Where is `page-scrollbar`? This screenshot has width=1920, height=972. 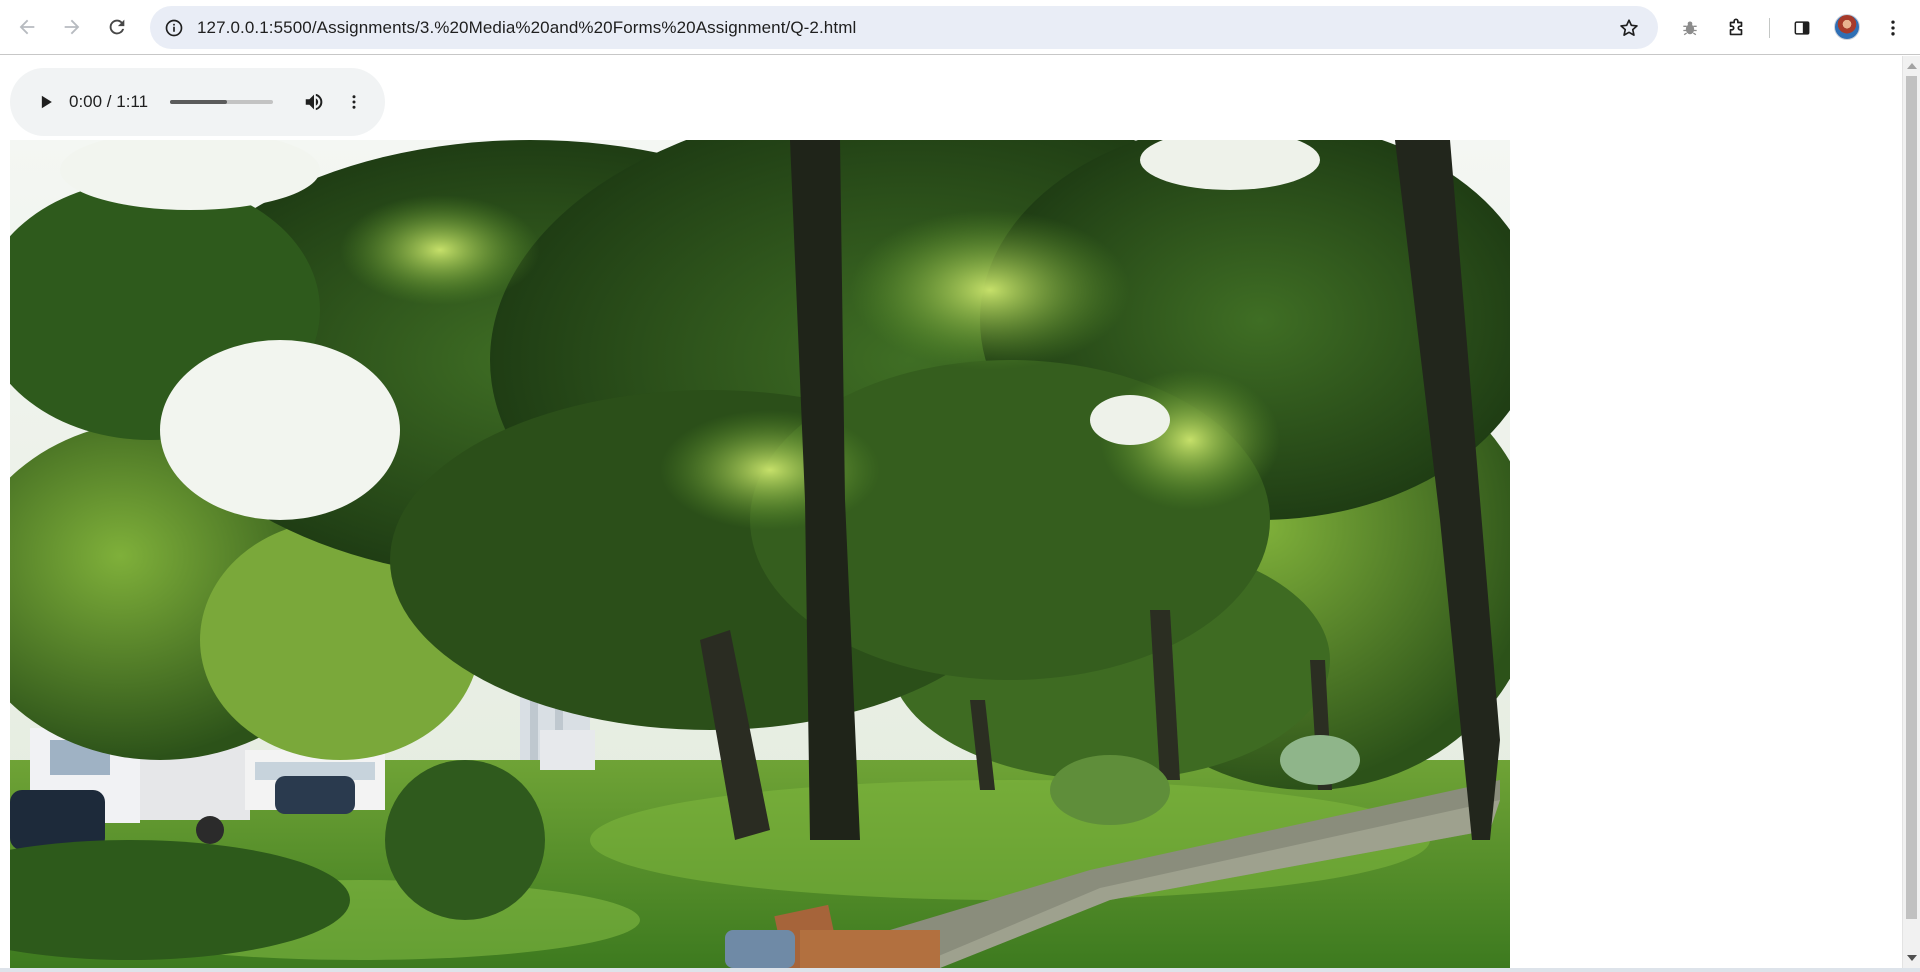 page-scrollbar is located at coordinates (1911, 512).